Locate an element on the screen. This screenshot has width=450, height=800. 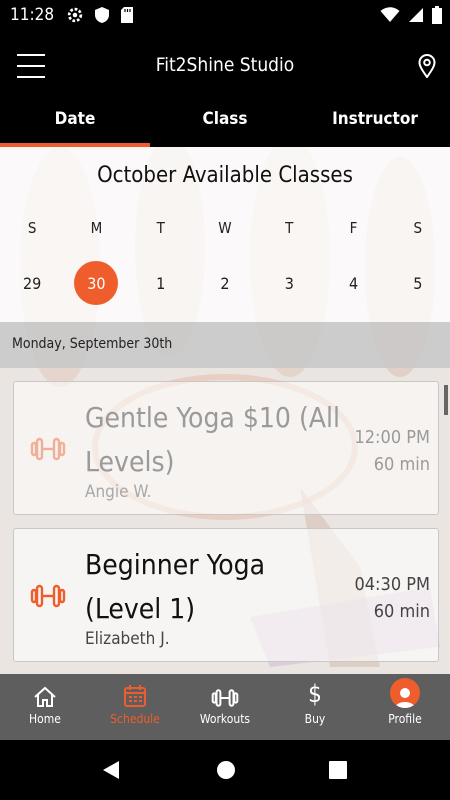
weekday-label: W is located at coordinates (225, 228).